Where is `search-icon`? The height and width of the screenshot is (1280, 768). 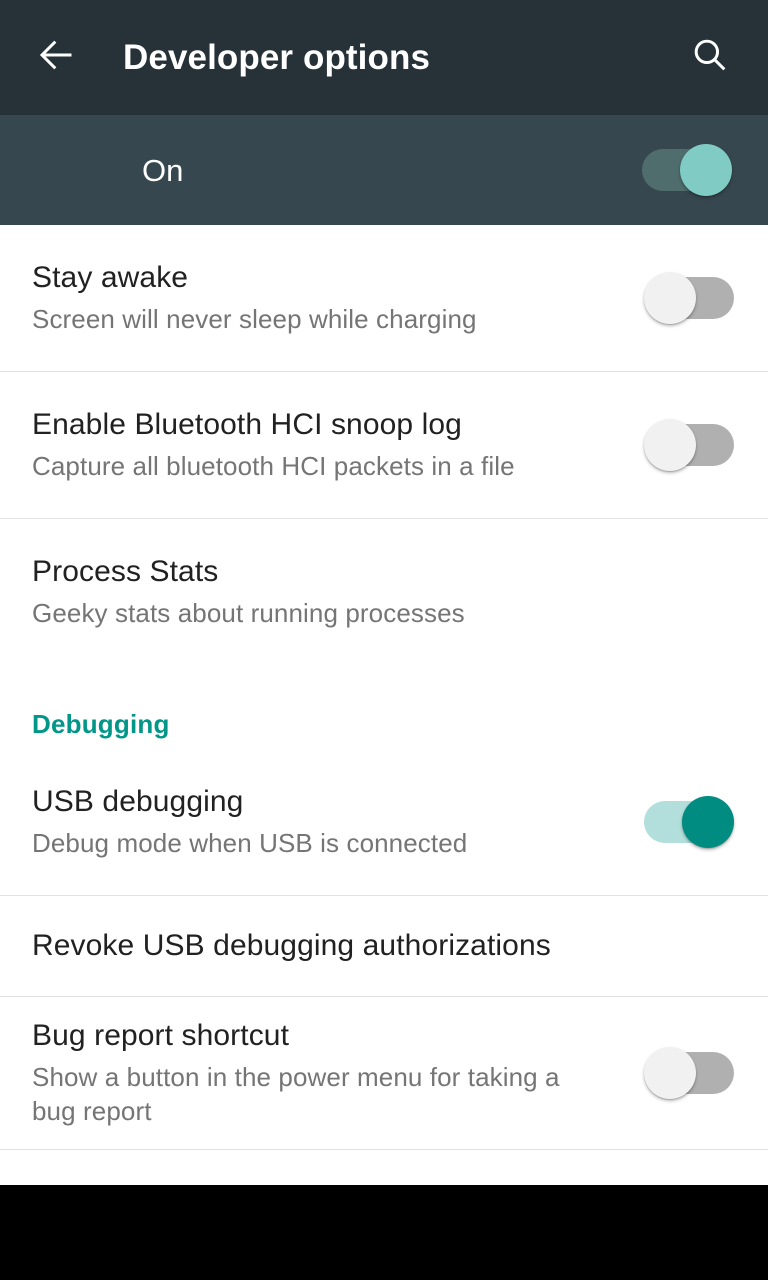 search-icon is located at coordinates (710, 57).